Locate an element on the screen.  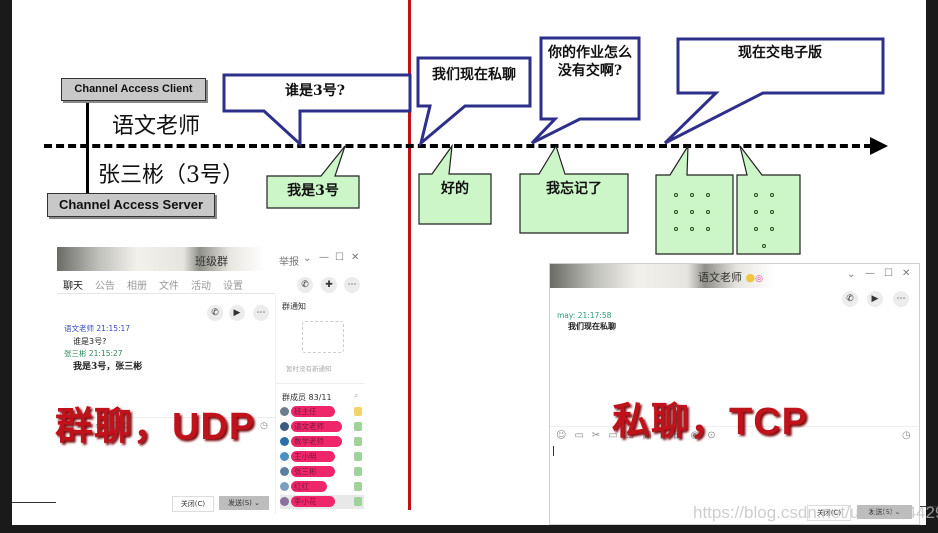
sender-name: may is located at coordinates (565, 315).